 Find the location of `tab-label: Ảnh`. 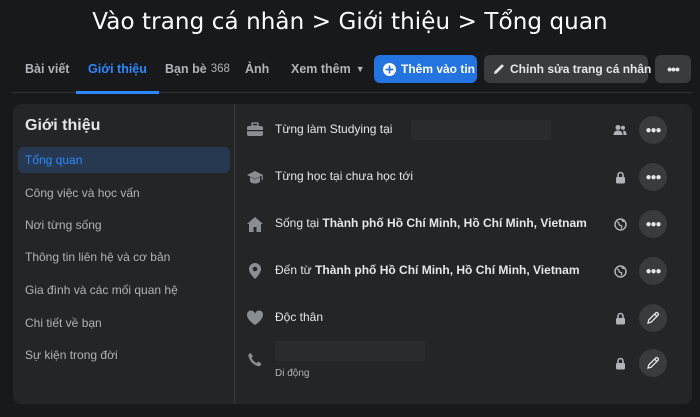

tab-label: Ảnh is located at coordinates (257, 68).